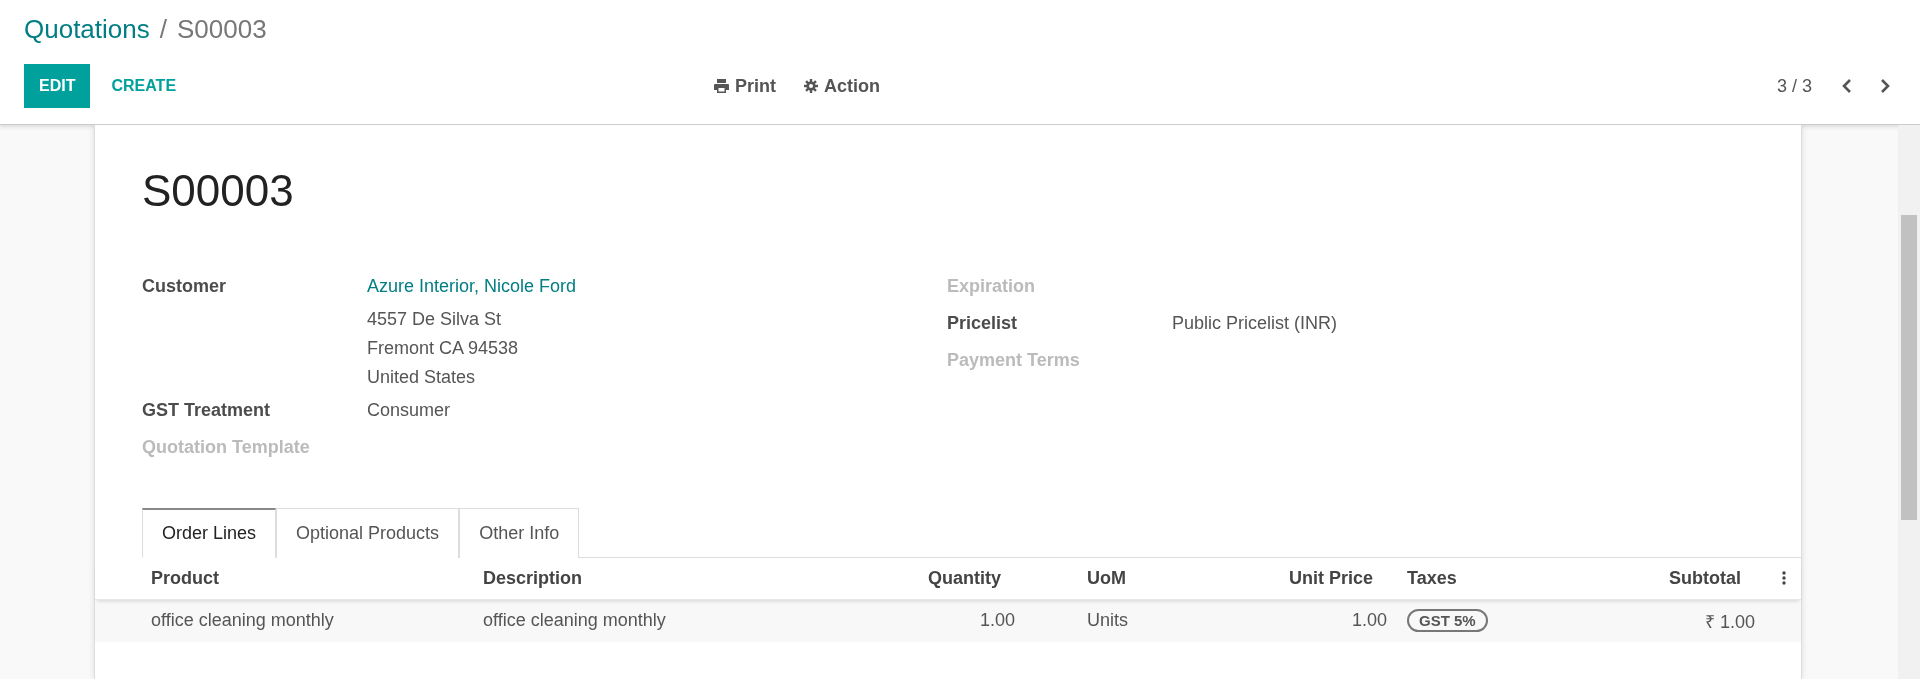  What do you see at coordinates (409, 410) in the screenshot?
I see `field-value: Consumer` at bounding box center [409, 410].